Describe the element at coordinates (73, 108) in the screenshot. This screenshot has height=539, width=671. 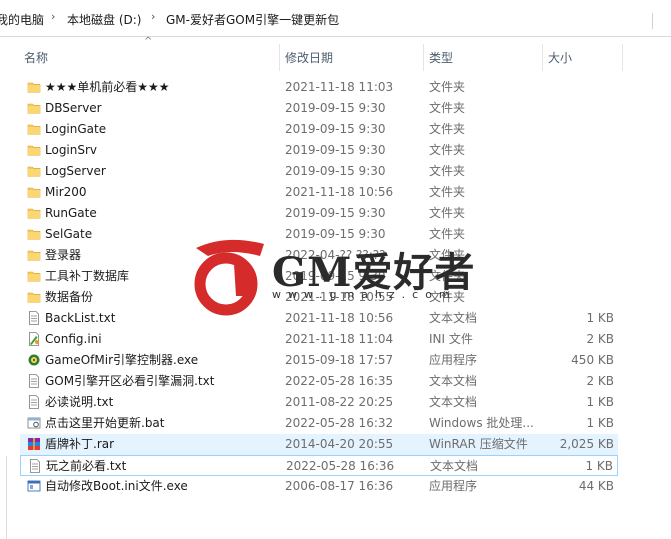
I see `file-name: DBServer` at that location.